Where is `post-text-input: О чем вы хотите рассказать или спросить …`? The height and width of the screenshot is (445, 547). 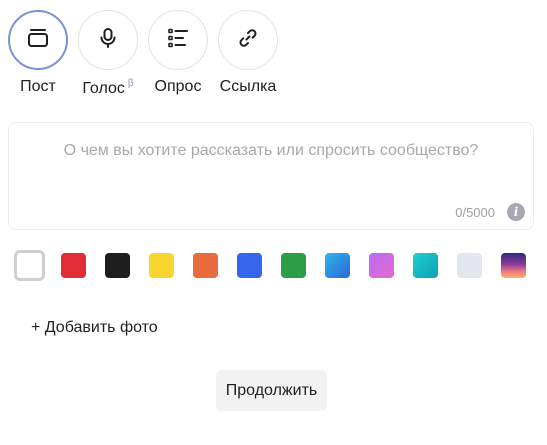 post-text-input: О чем вы хотите рассказать или спросить … is located at coordinates (271, 151).